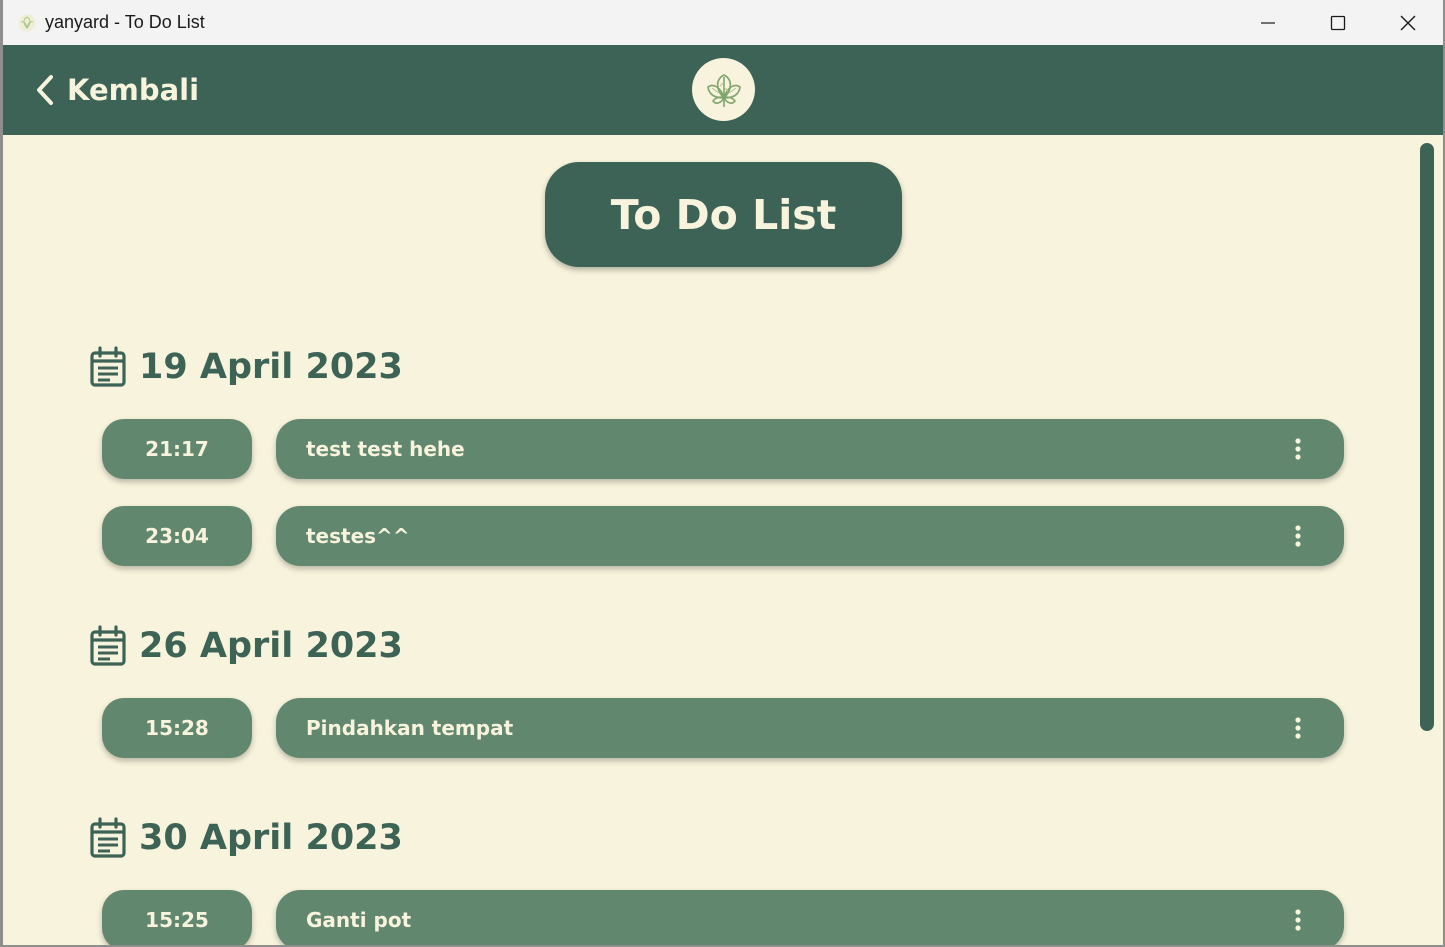 The image size is (1445, 947). I want to click on close-icon, so click(1408, 22).